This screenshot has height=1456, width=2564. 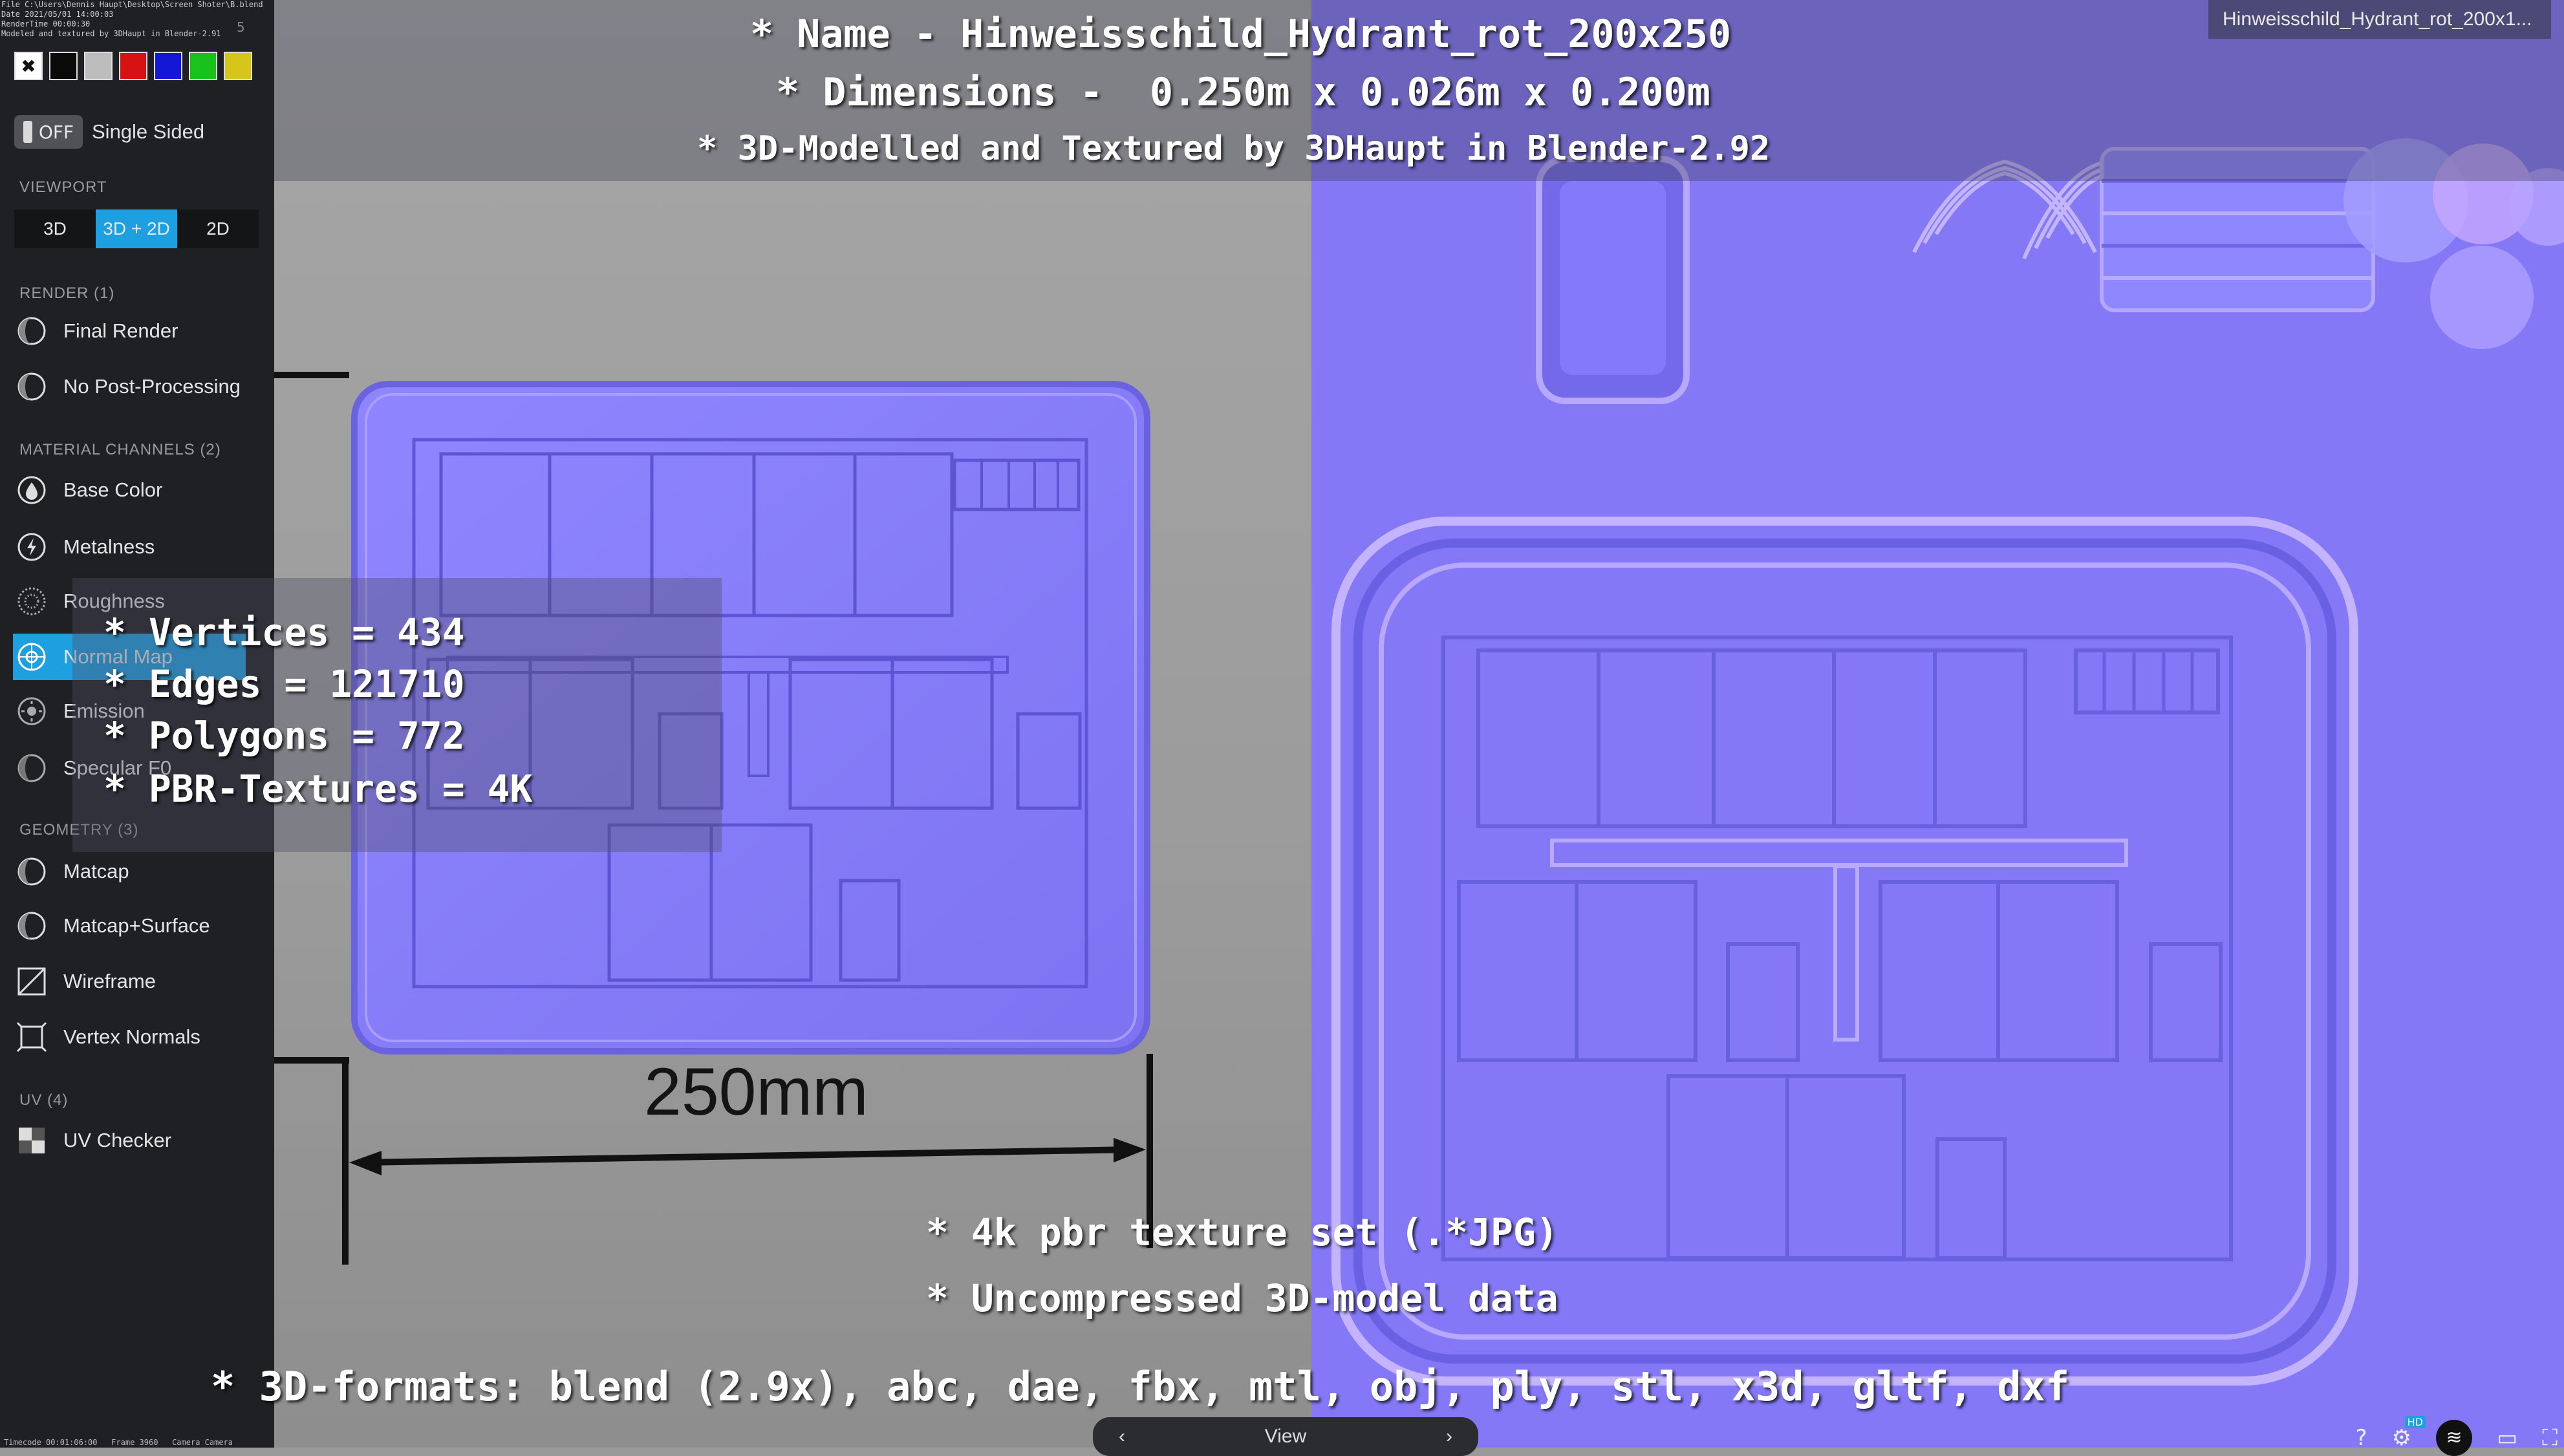 I want to click on toggle-state: OFF, so click(x=56, y=132).